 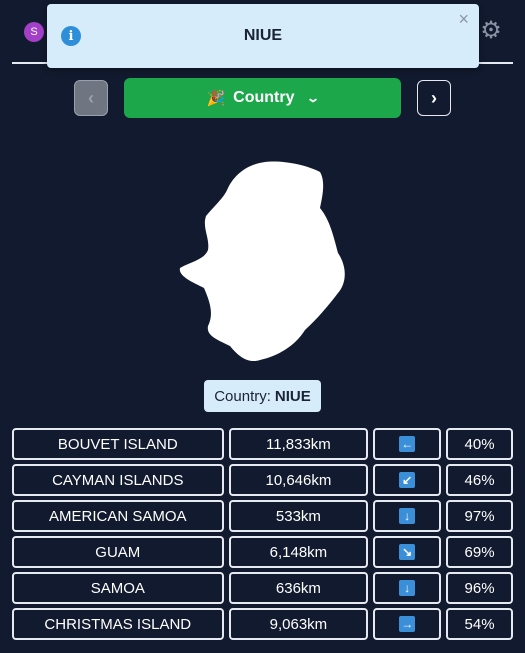 I want to click on answer-country-name: NIUE, so click(x=292, y=396).